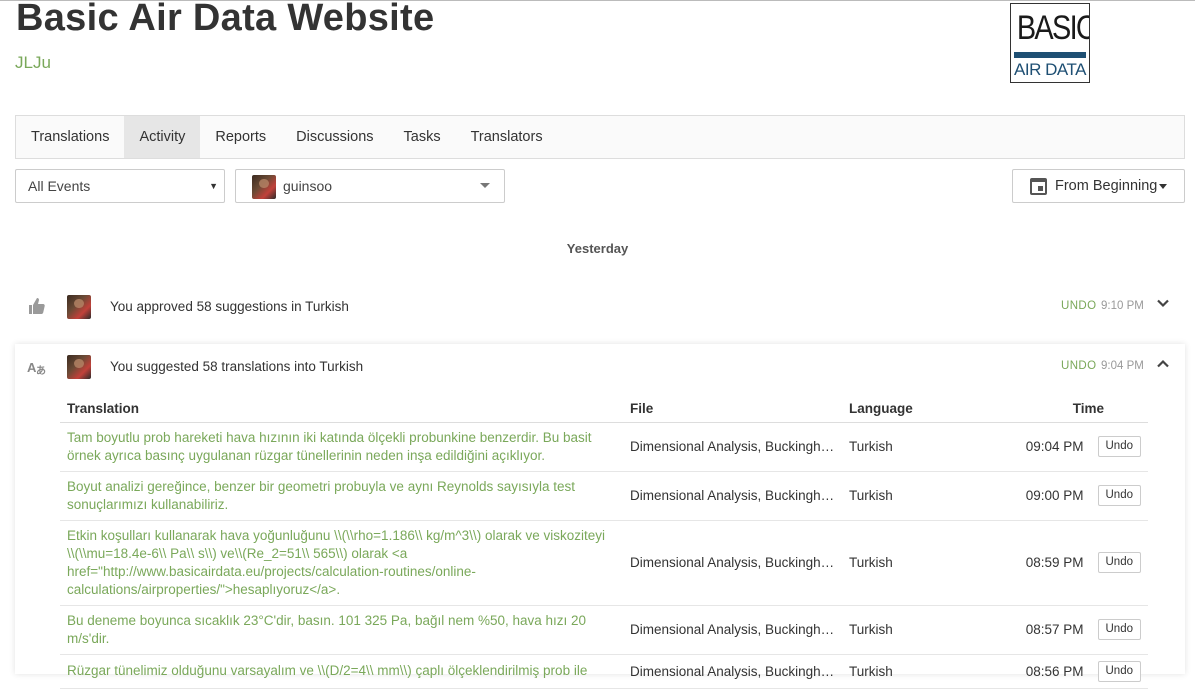 Image resolution: width=1195 pixels, height=689 pixels. What do you see at coordinates (213, 186) in the screenshot?
I see `caret-down-icon: ▼` at bounding box center [213, 186].